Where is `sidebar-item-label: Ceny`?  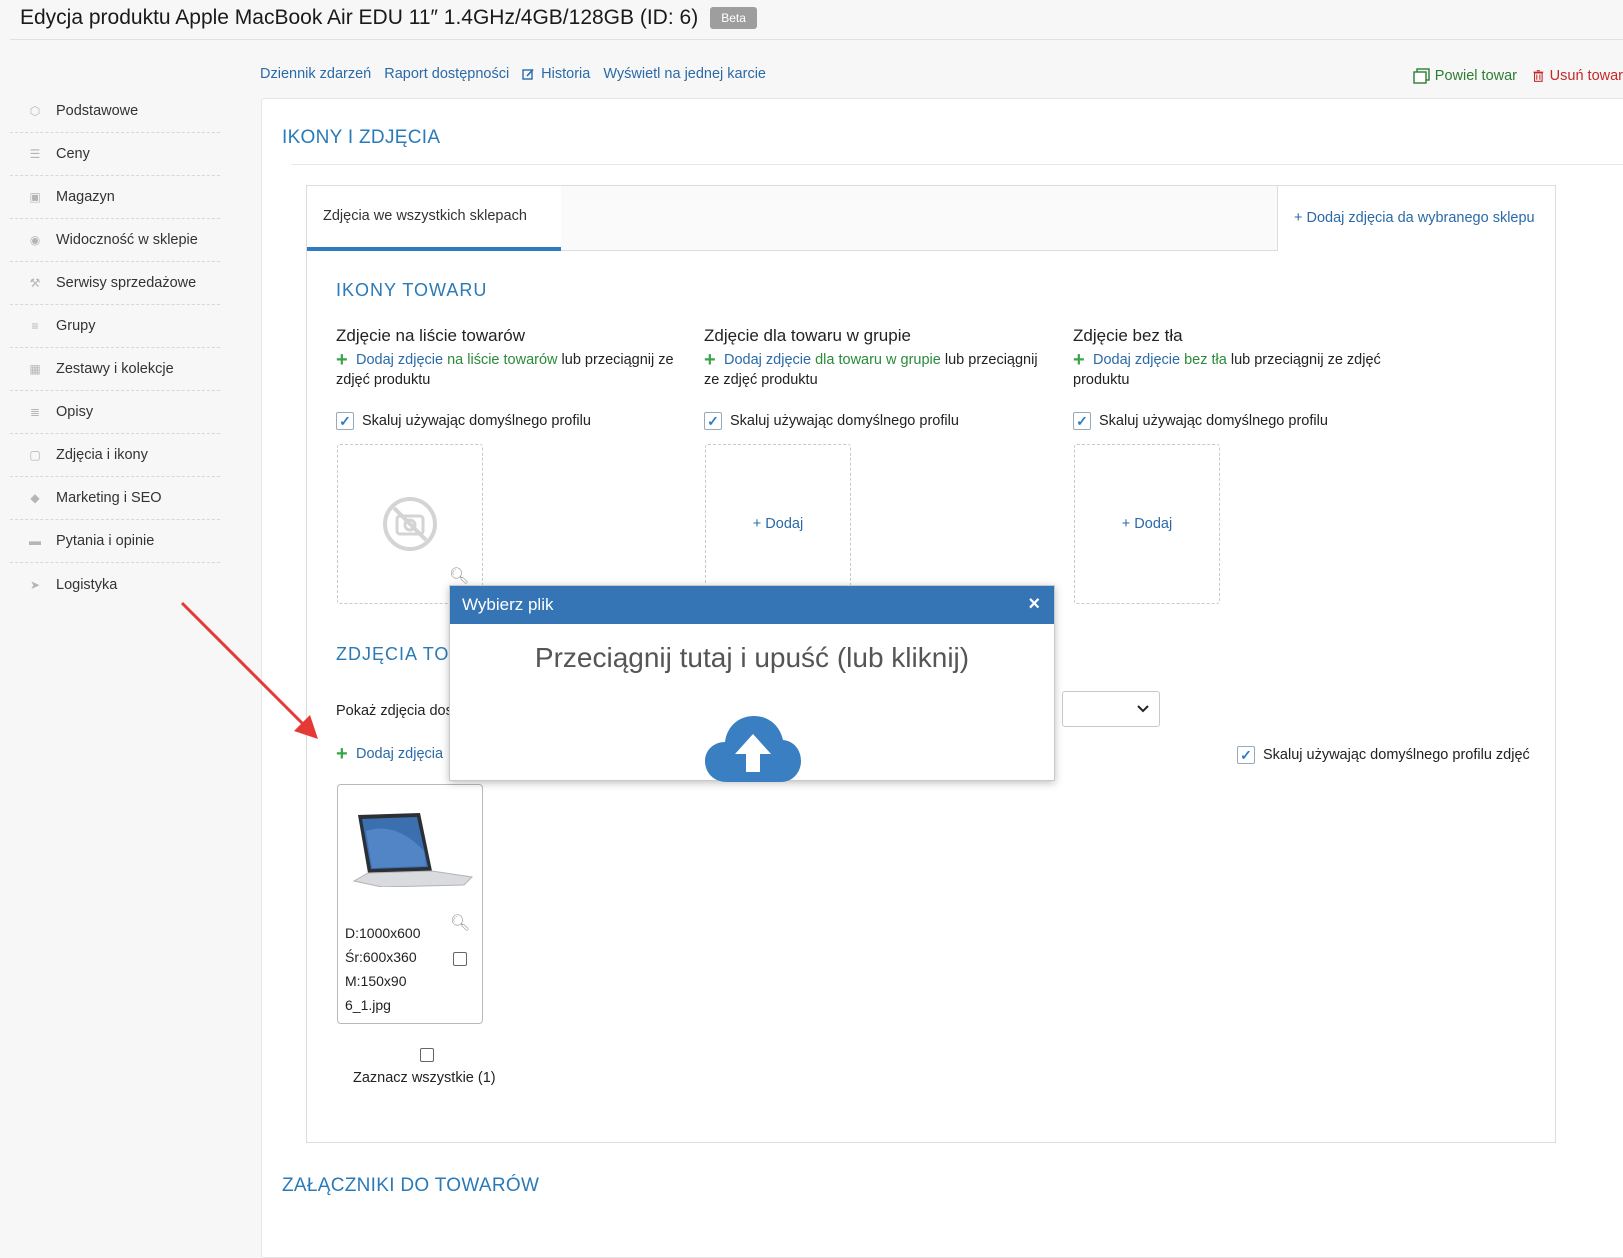 sidebar-item-label: Ceny is located at coordinates (73, 154).